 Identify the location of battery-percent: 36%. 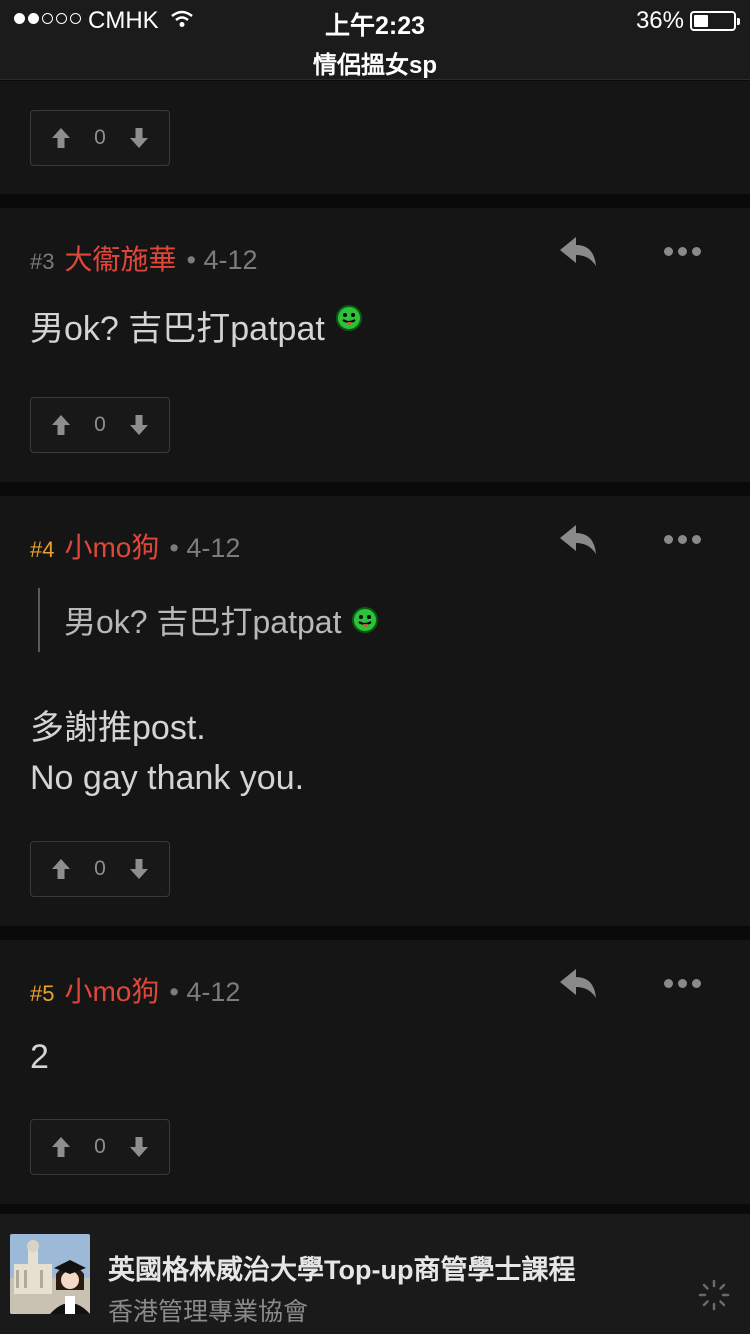
(659, 20).